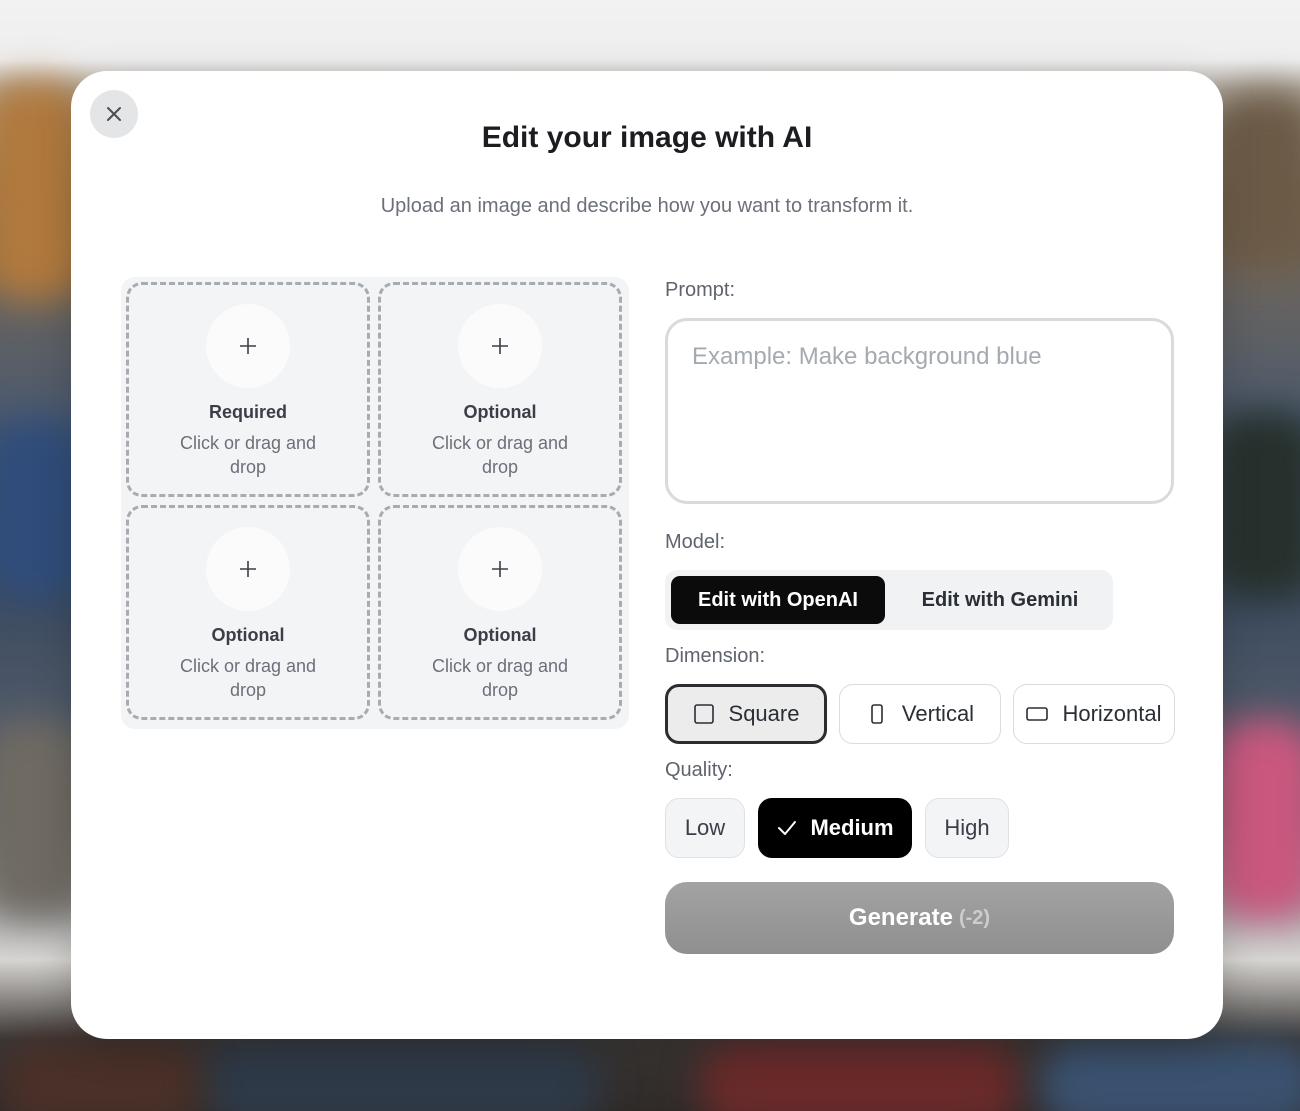  Describe the element at coordinates (1037, 714) in the screenshot. I see `landscape-rect-icon` at that location.